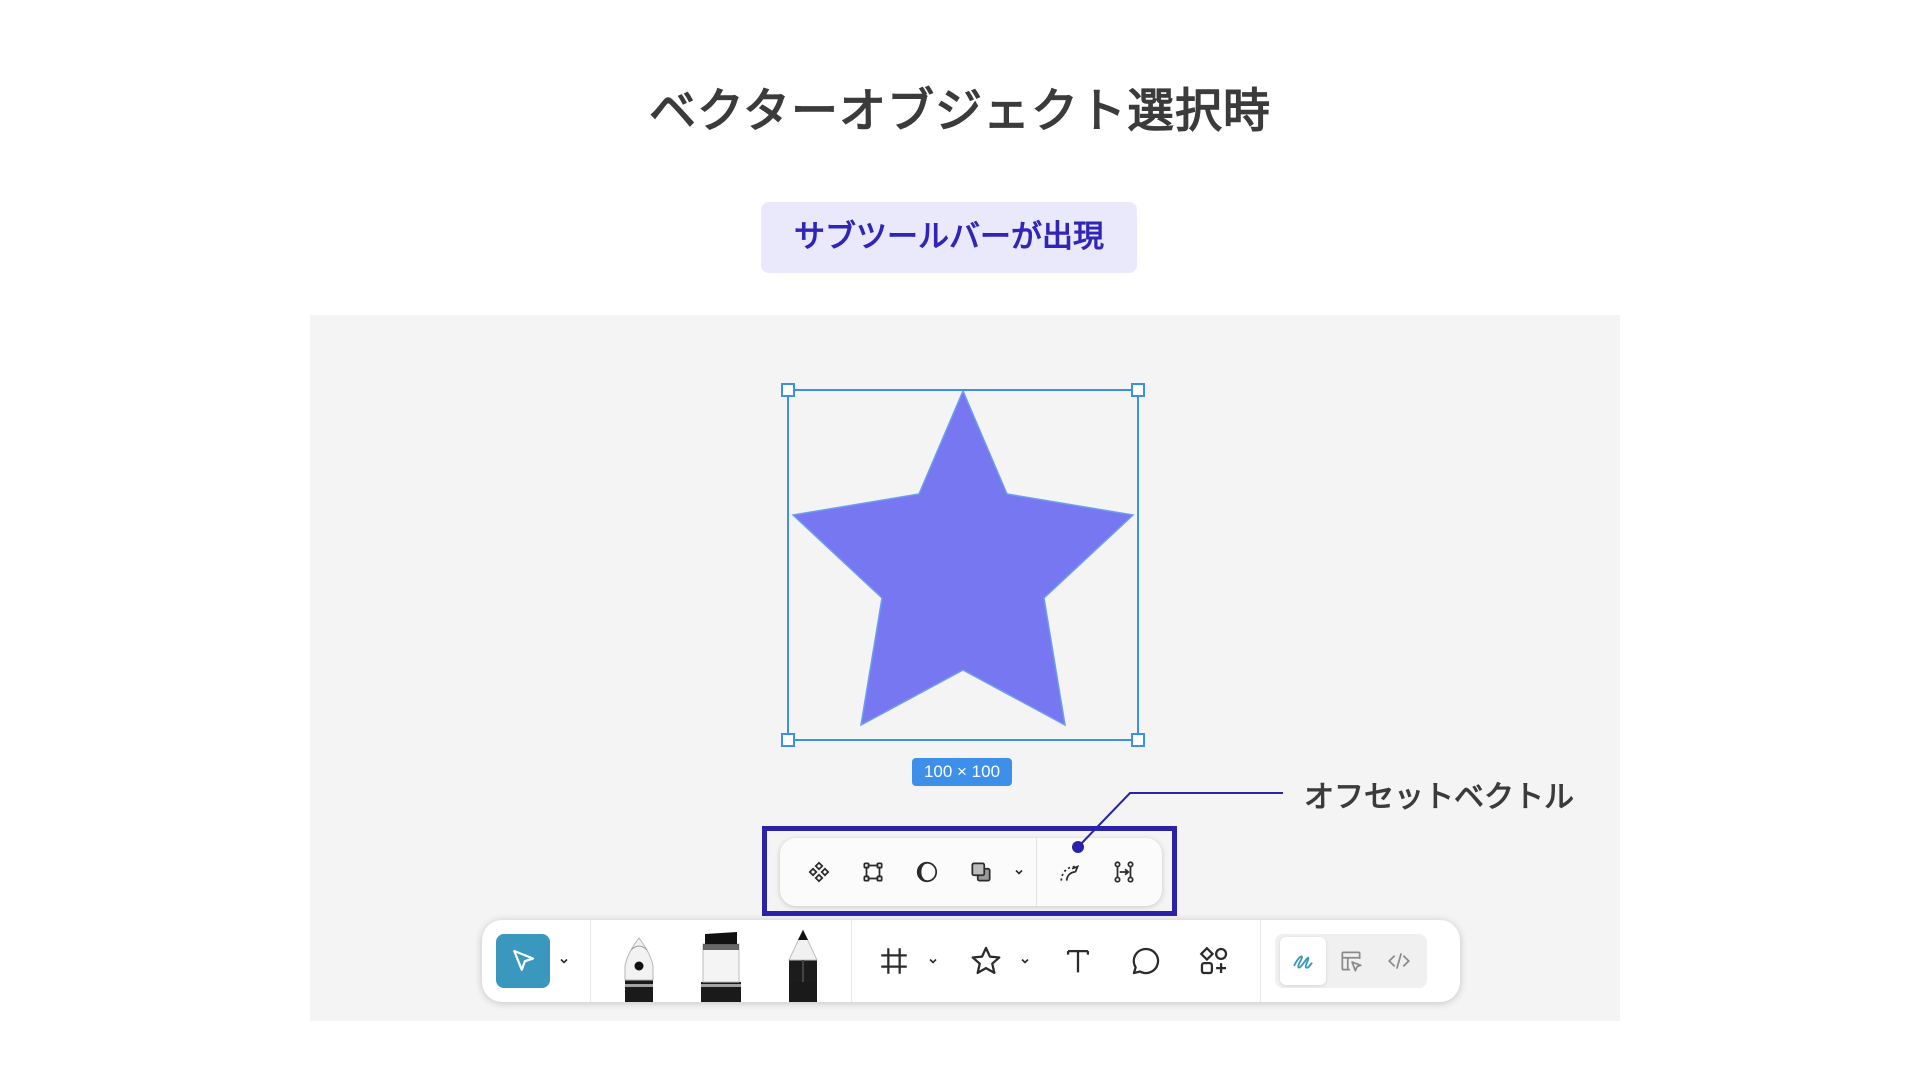  I want to click on offset-path-icon, so click(1070, 872).